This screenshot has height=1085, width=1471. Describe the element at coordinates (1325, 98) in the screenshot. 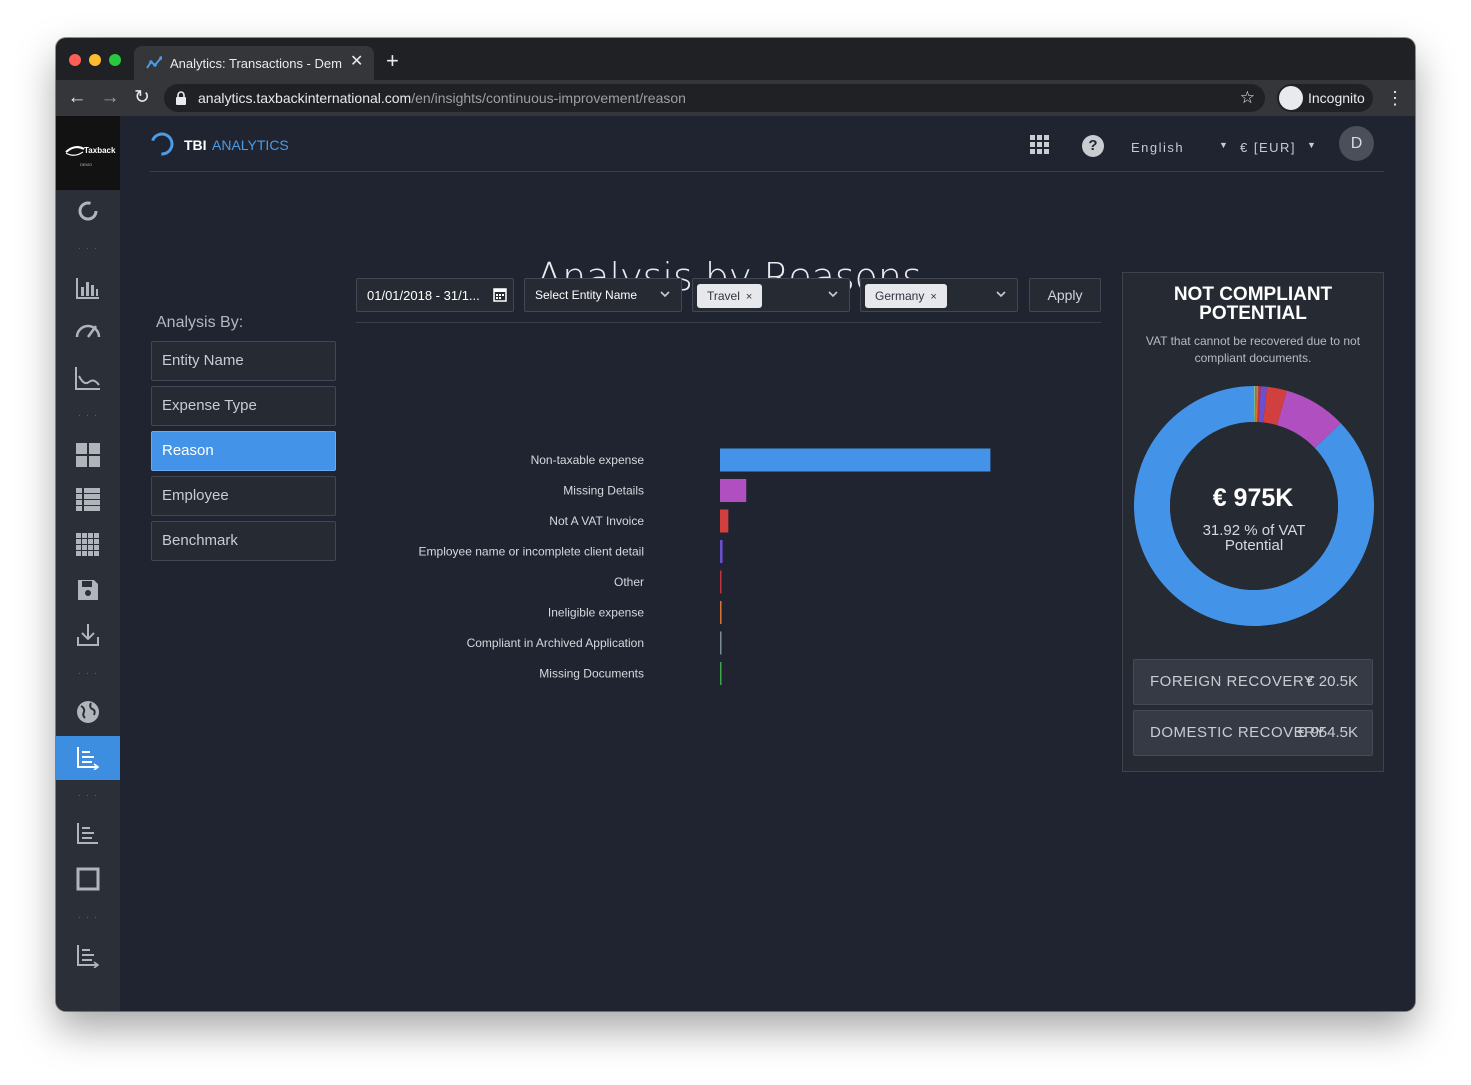

I see `incognito-badge: Incognito` at that location.